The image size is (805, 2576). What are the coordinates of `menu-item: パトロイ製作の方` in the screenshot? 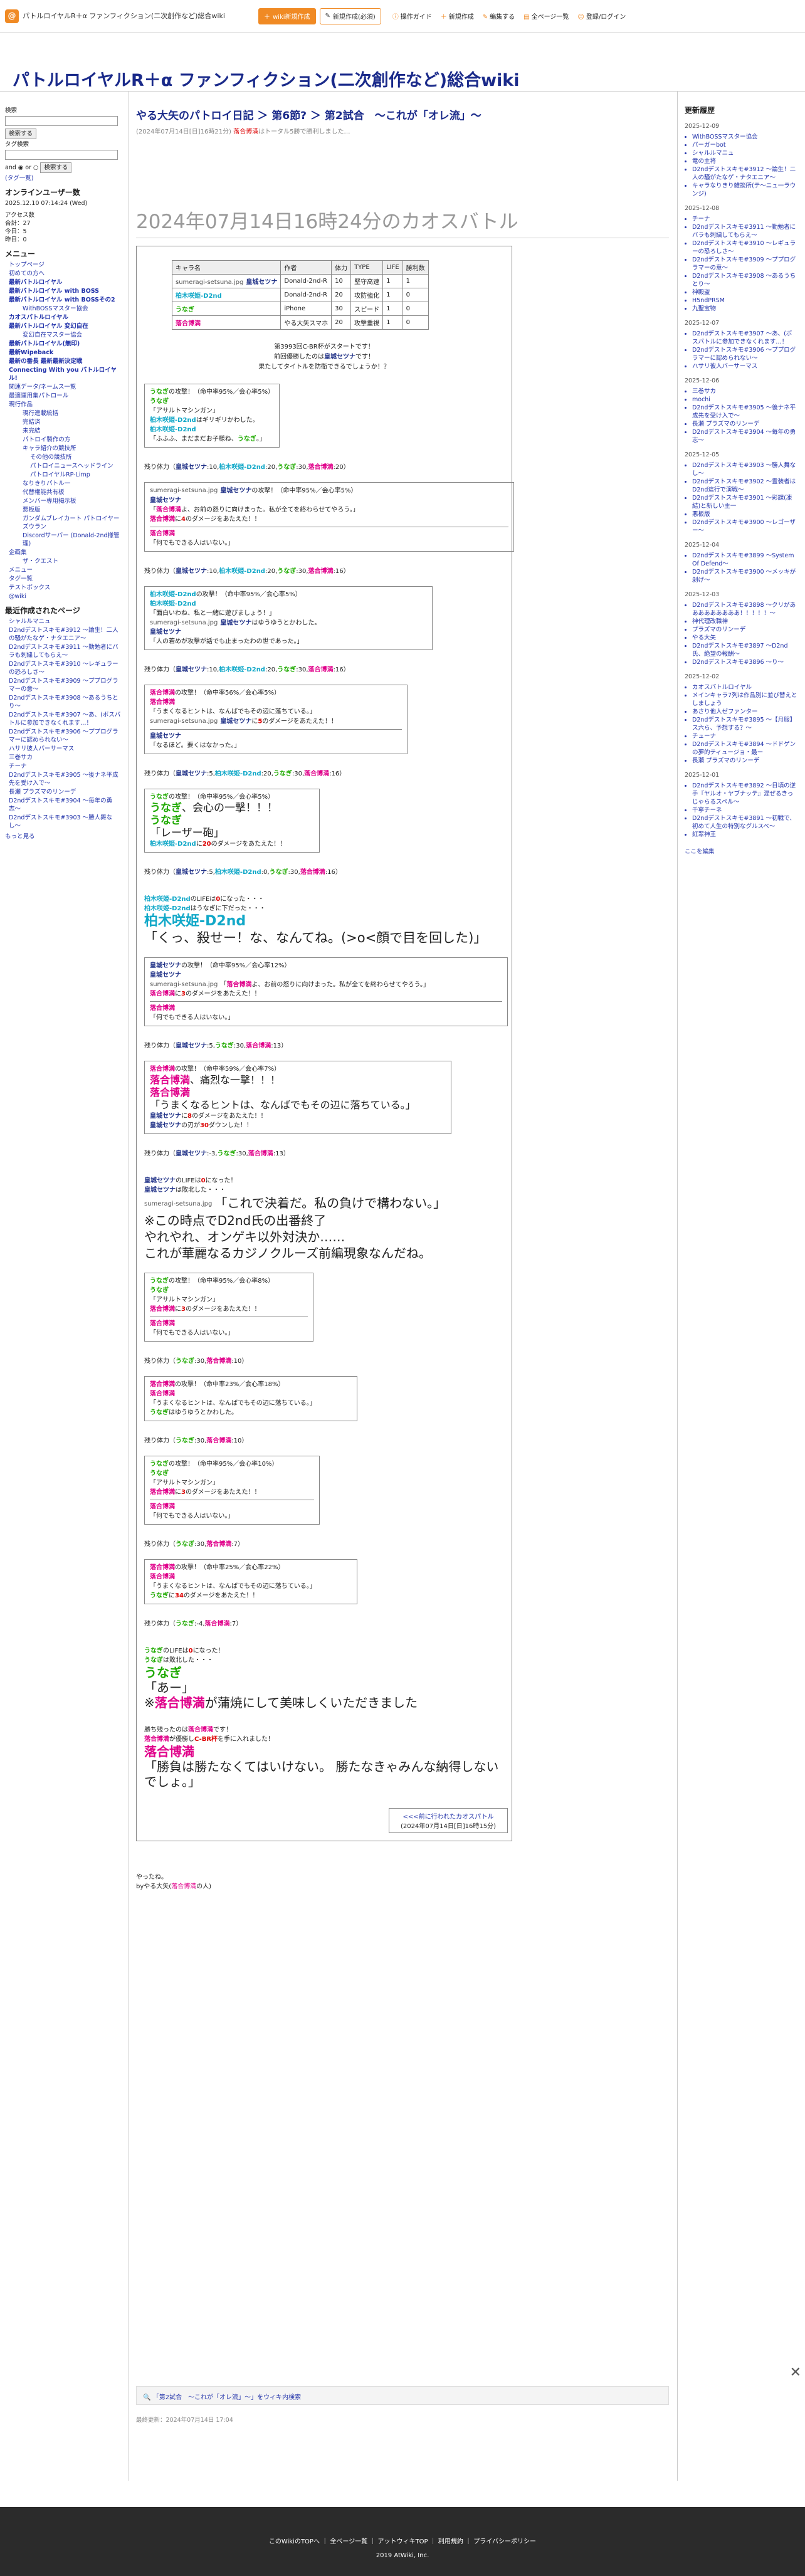 It's located at (72, 440).